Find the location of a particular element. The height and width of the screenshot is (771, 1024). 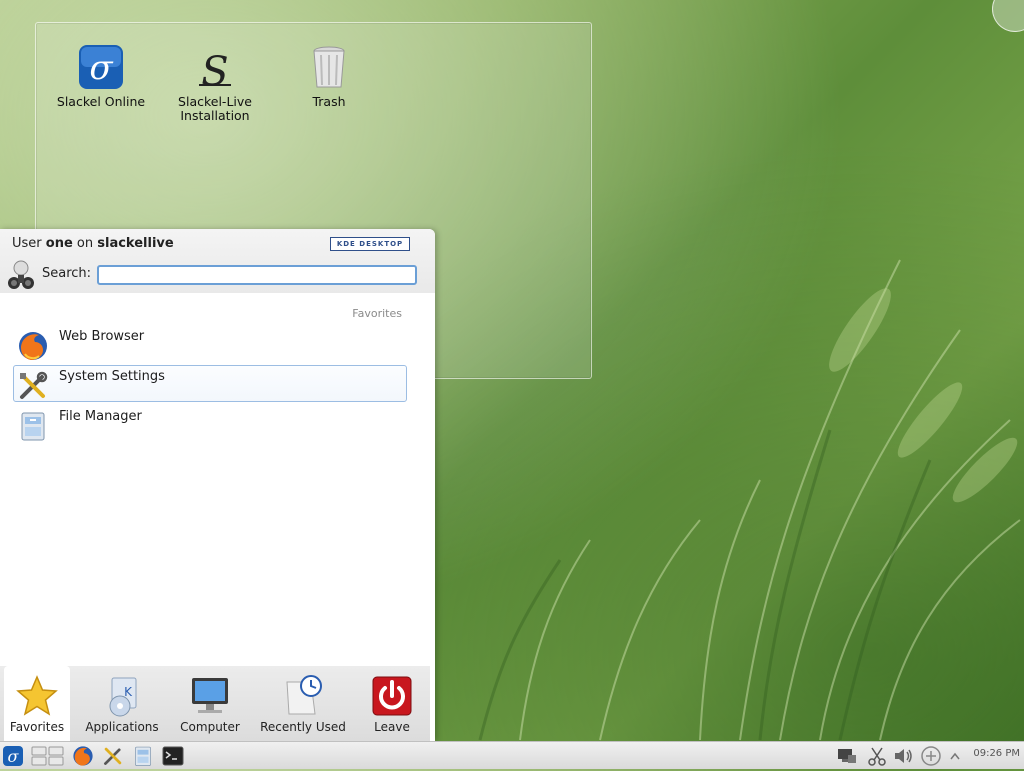

tab-recently-used: Recently Used is located at coordinates (303, 703).